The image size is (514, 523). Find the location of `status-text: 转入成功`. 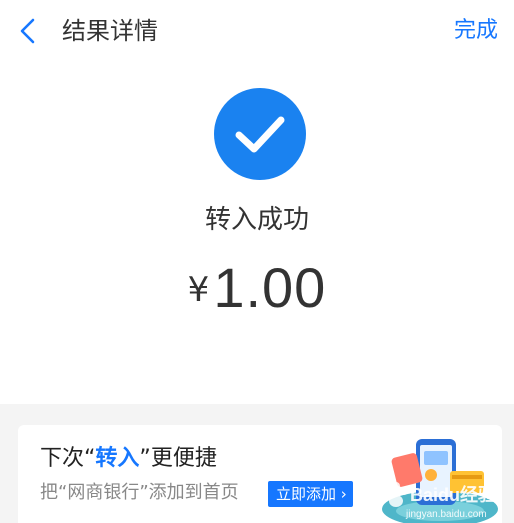

status-text: 转入成功 is located at coordinates (256, 220).